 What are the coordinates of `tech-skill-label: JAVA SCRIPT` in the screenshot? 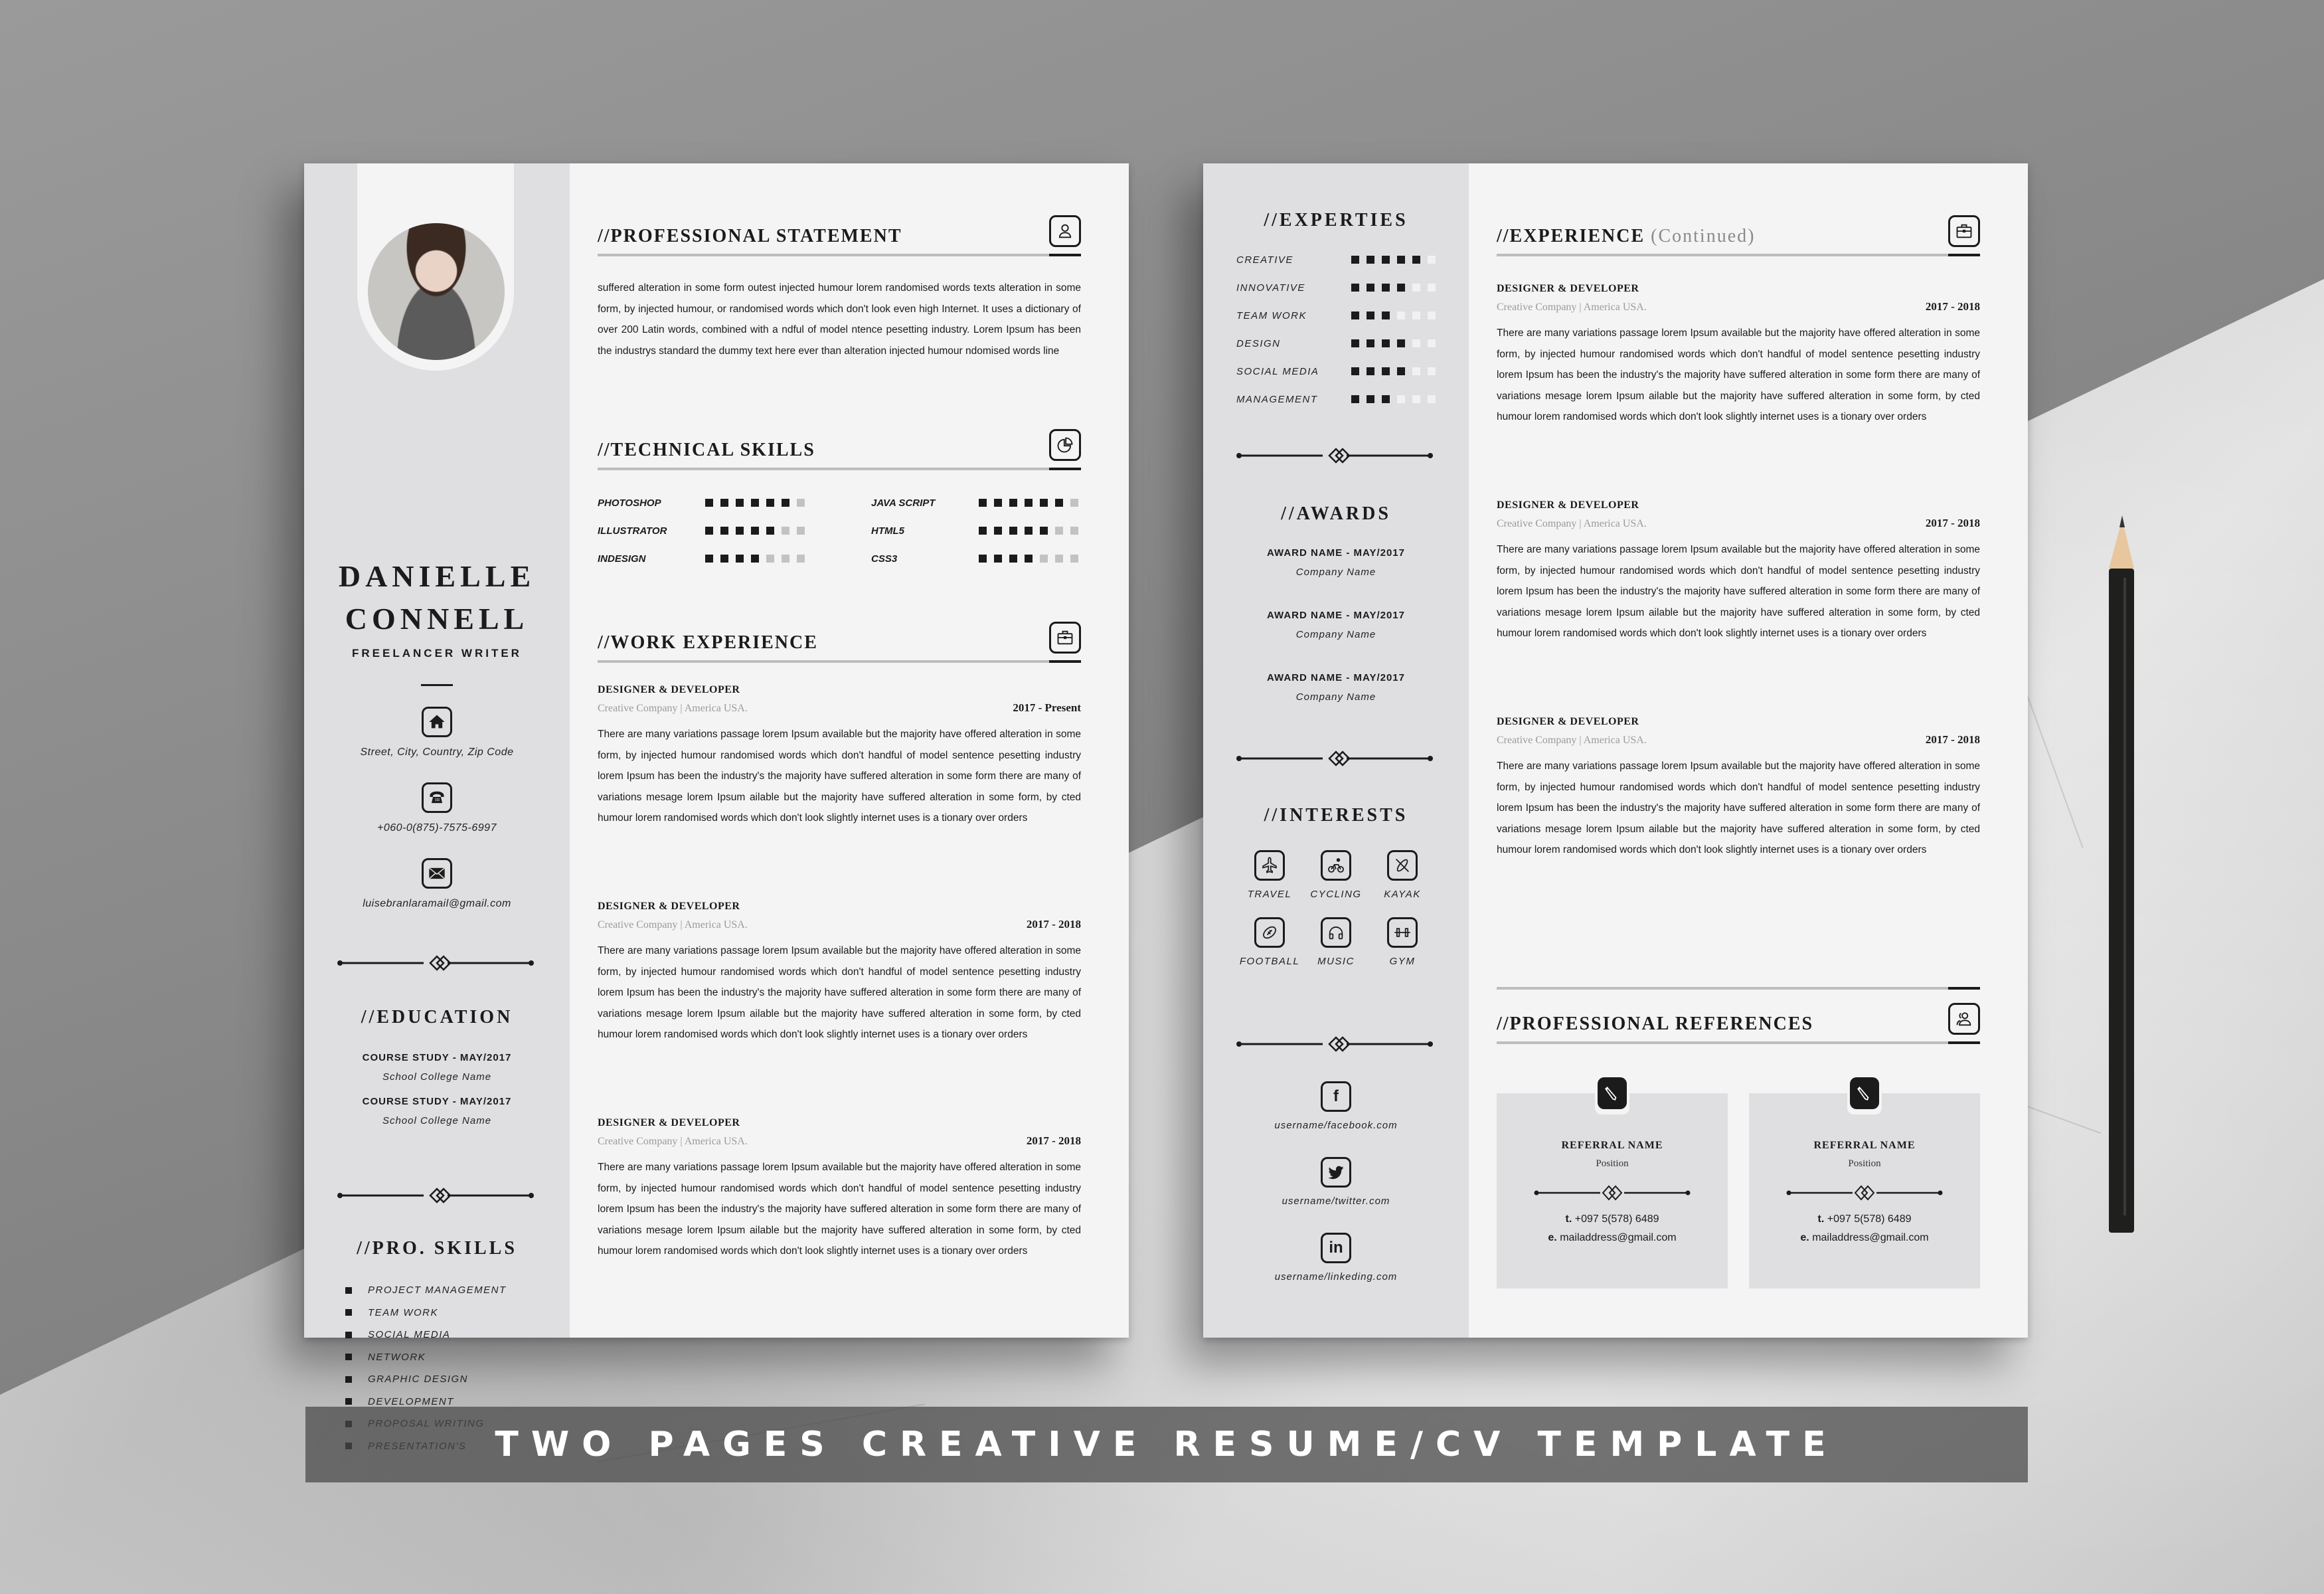 It's located at (904, 503).